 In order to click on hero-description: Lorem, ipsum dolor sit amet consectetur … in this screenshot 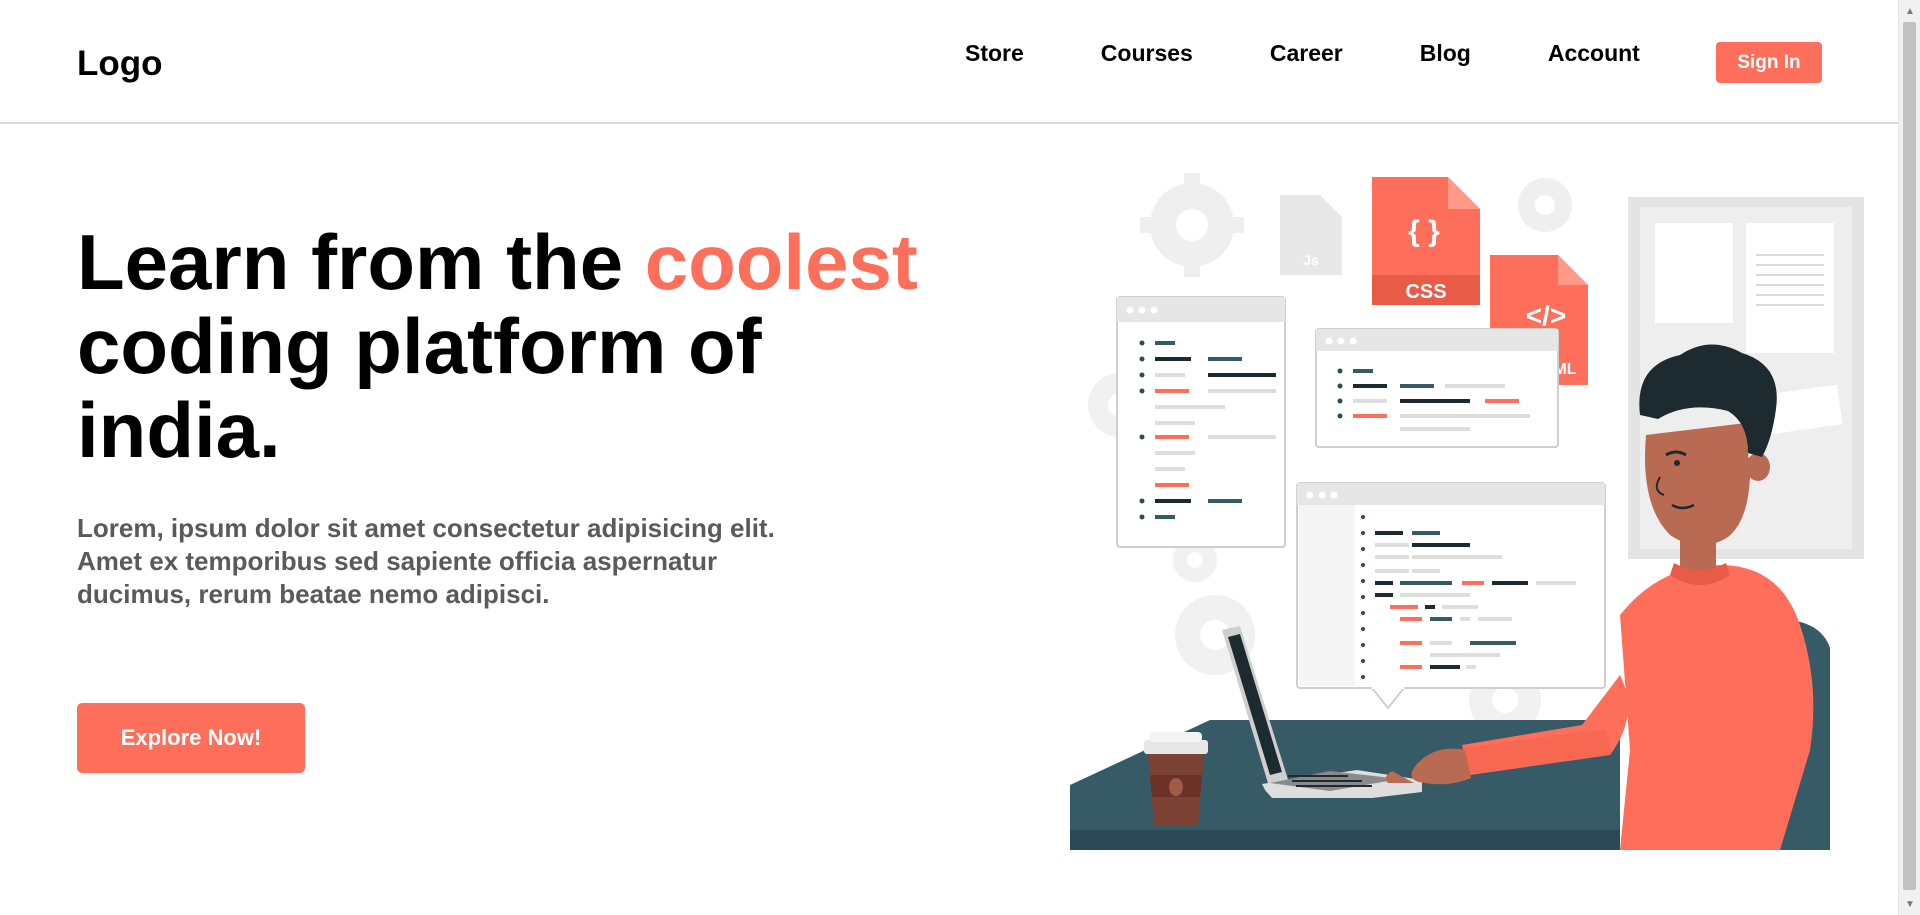, I will do `click(426, 561)`.